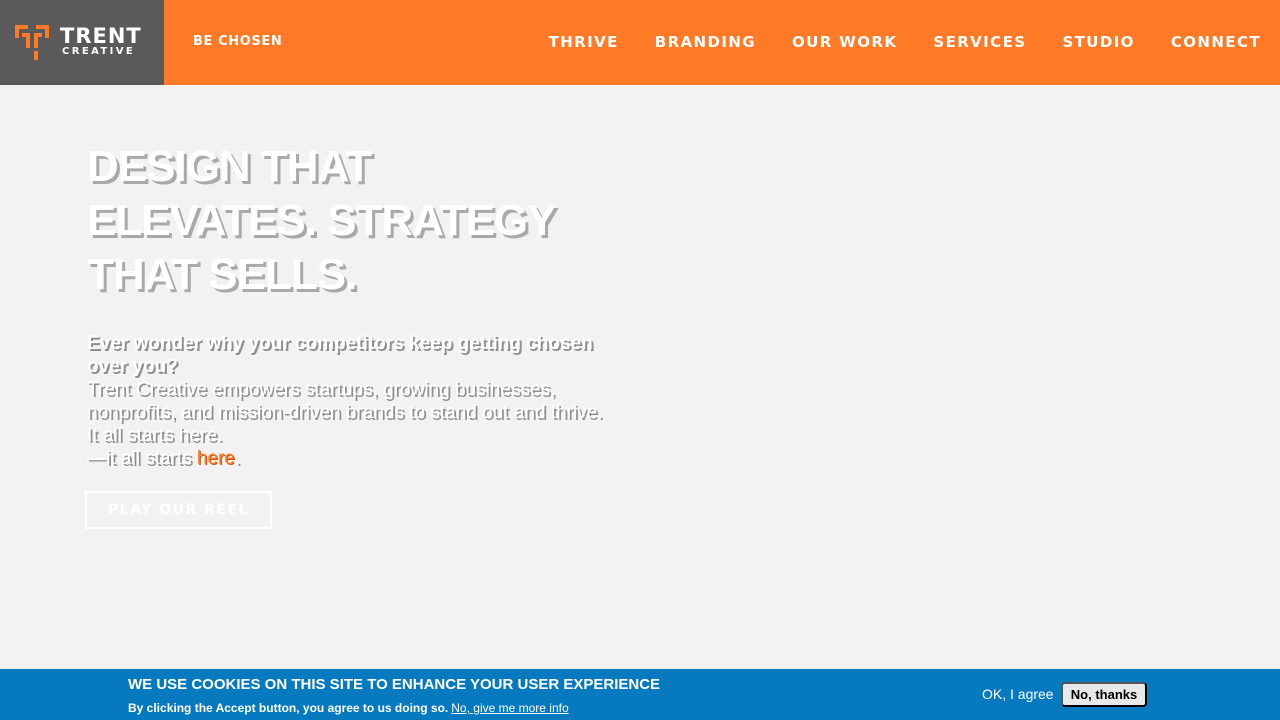 The width and height of the screenshot is (1280, 720). I want to click on cookie-more-info-link: No, give me more info, so click(509, 708).